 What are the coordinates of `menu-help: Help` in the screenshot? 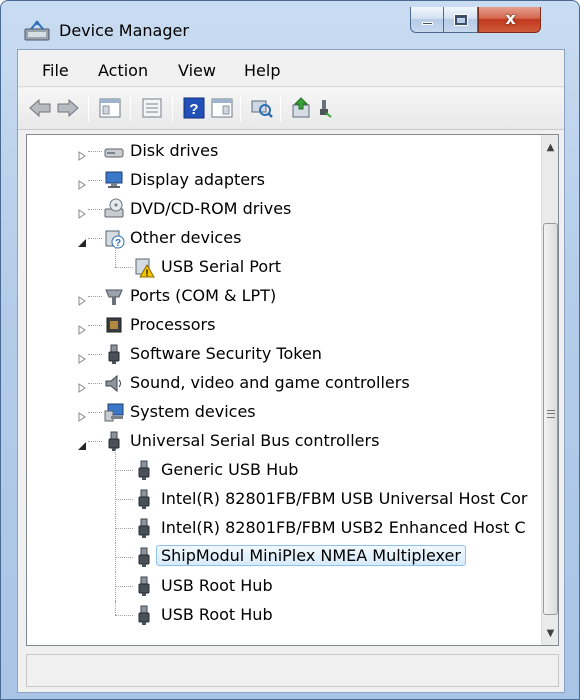 It's located at (262, 70).